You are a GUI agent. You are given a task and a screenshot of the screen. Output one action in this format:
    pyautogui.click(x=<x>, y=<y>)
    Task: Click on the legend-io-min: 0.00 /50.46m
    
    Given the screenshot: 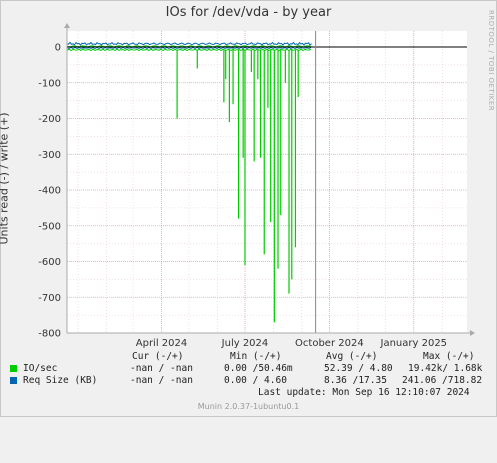 What is the action you would take?
    pyautogui.click(x=258, y=368)
    